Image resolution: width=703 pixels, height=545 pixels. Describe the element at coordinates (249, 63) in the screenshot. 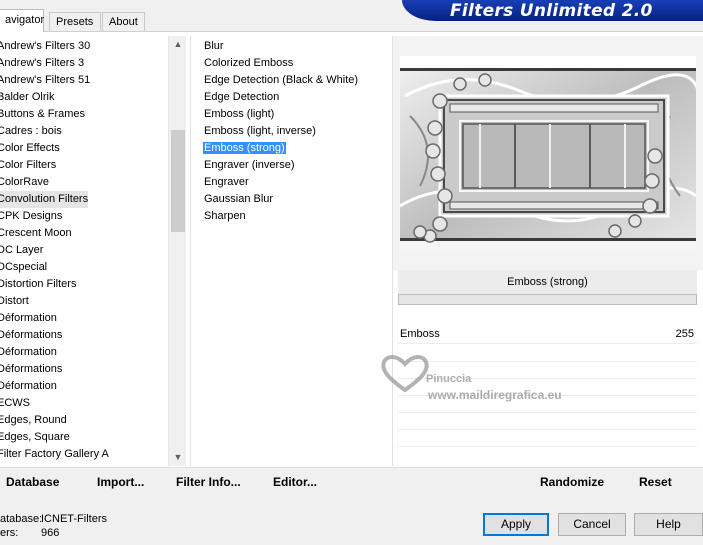

I see `filter-item-label: Colorized Emboss` at that location.